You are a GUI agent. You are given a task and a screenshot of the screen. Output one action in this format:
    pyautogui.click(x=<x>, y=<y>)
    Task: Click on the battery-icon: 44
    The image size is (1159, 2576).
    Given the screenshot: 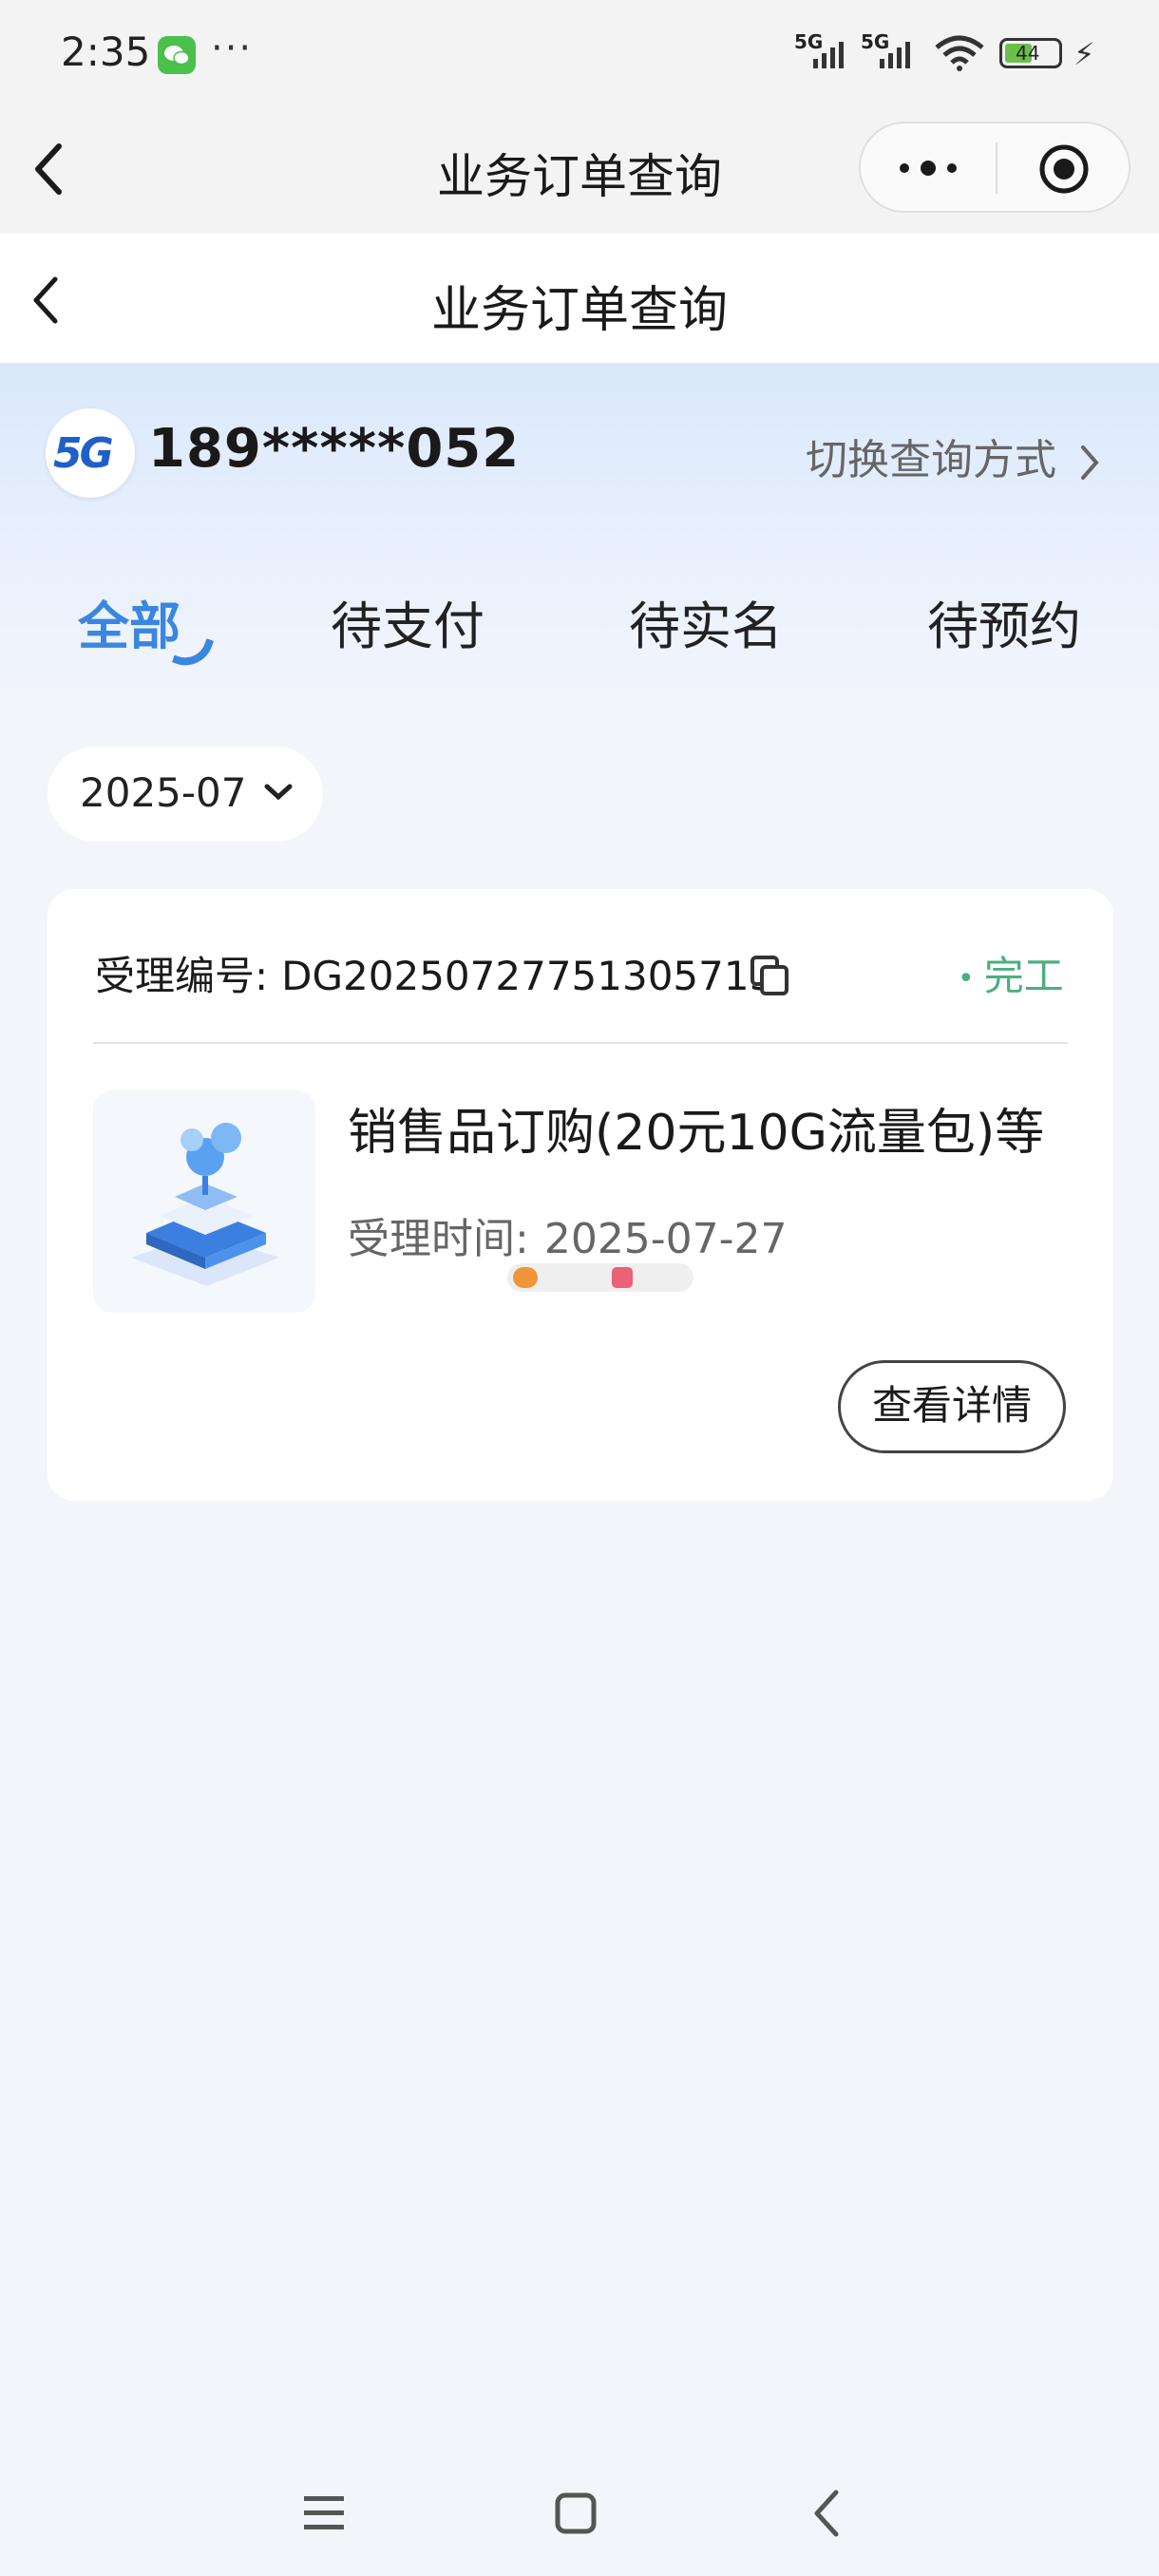 What is the action you would take?
    pyautogui.click(x=1030, y=53)
    